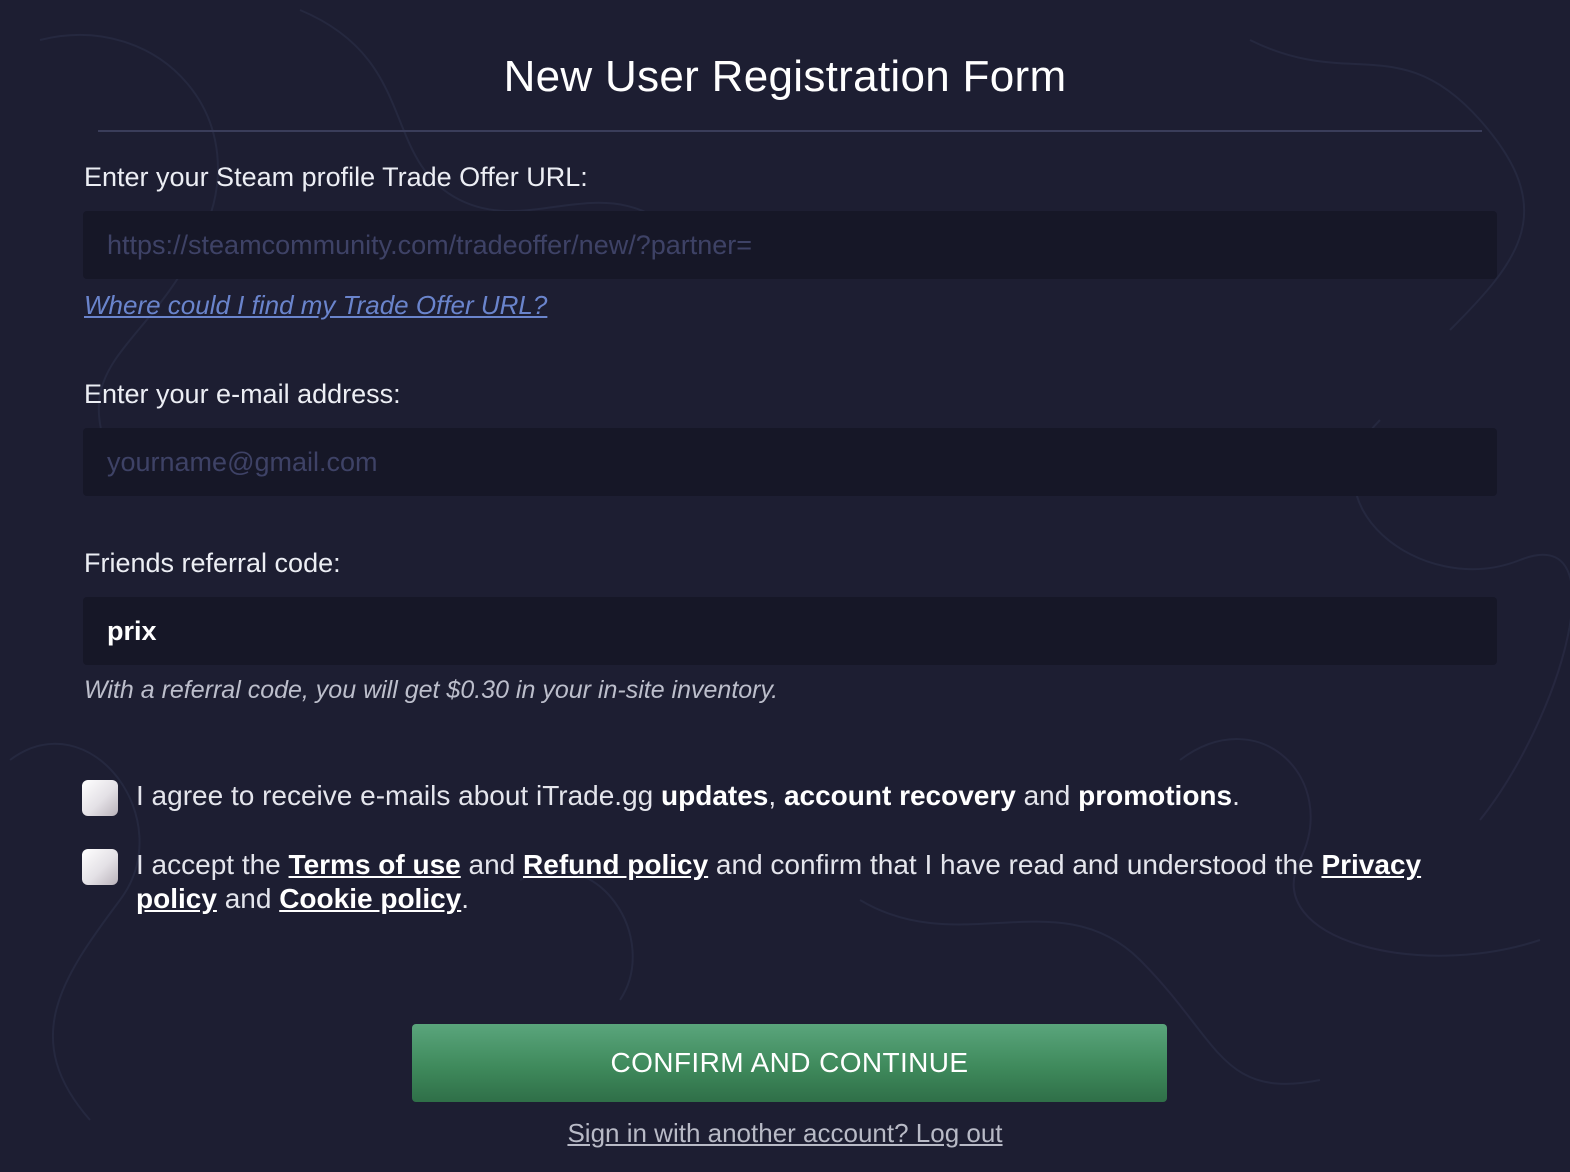 Image resolution: width=1570 pixels, height=1172 pixels. I want to click on referral-input, so click(790, 631).